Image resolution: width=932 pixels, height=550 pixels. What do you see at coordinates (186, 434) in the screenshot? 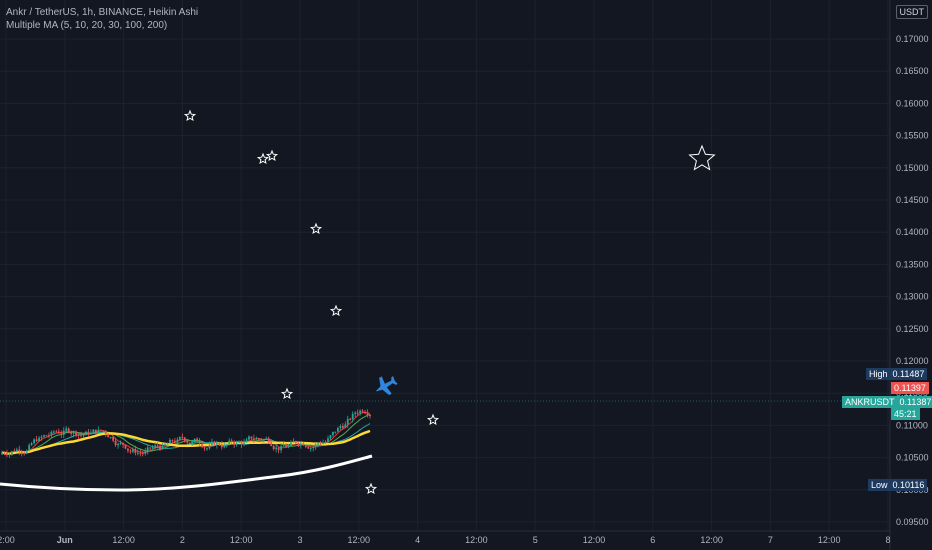
I see `ma-10-line` at bounding box center [186, 434].